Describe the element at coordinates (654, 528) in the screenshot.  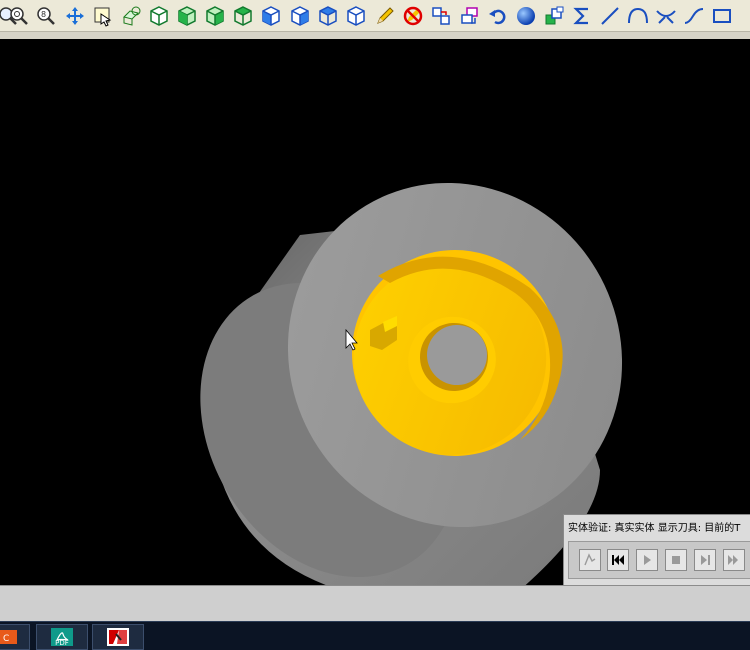
I see `verify-title: 实体验证: 真实实体 显示刀具: 目前的T` at that location.